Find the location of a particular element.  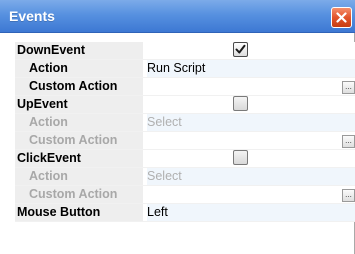

property-row-mouse-button: Mouse Button Left is located at coordinates (185, 213).